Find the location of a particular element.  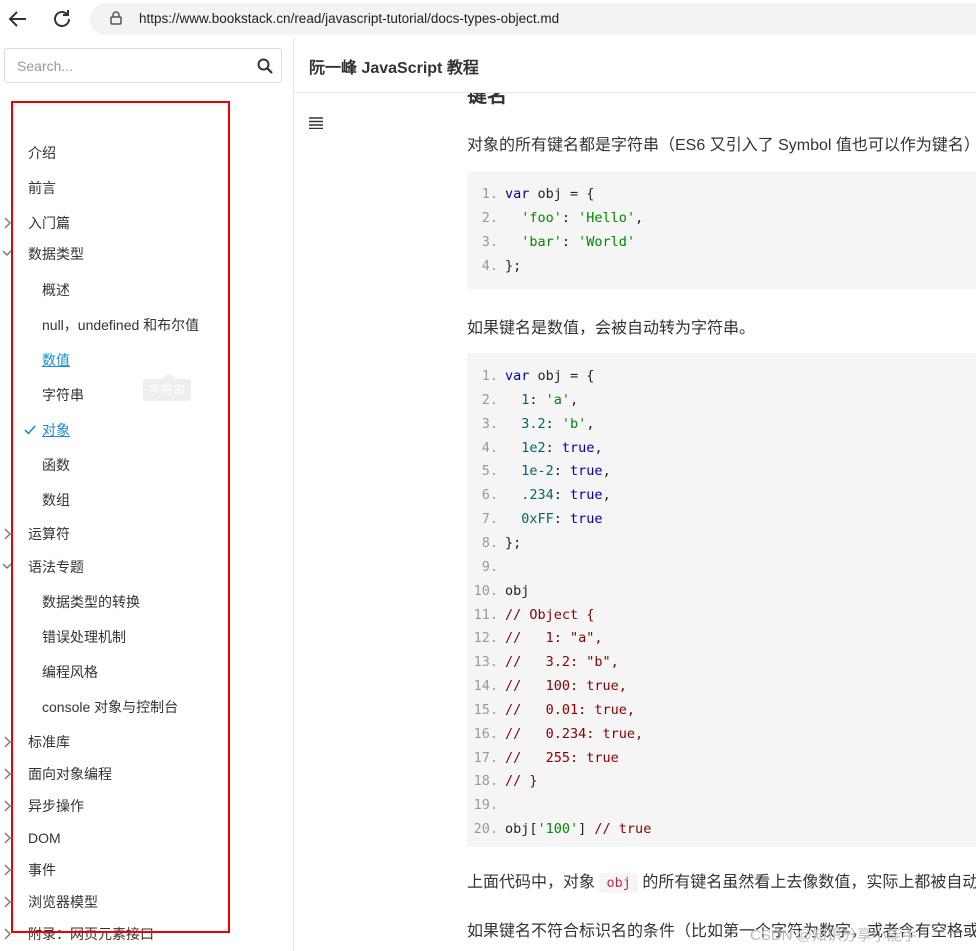

sidebar-item: 事件 is located at coordinates (42, 870).